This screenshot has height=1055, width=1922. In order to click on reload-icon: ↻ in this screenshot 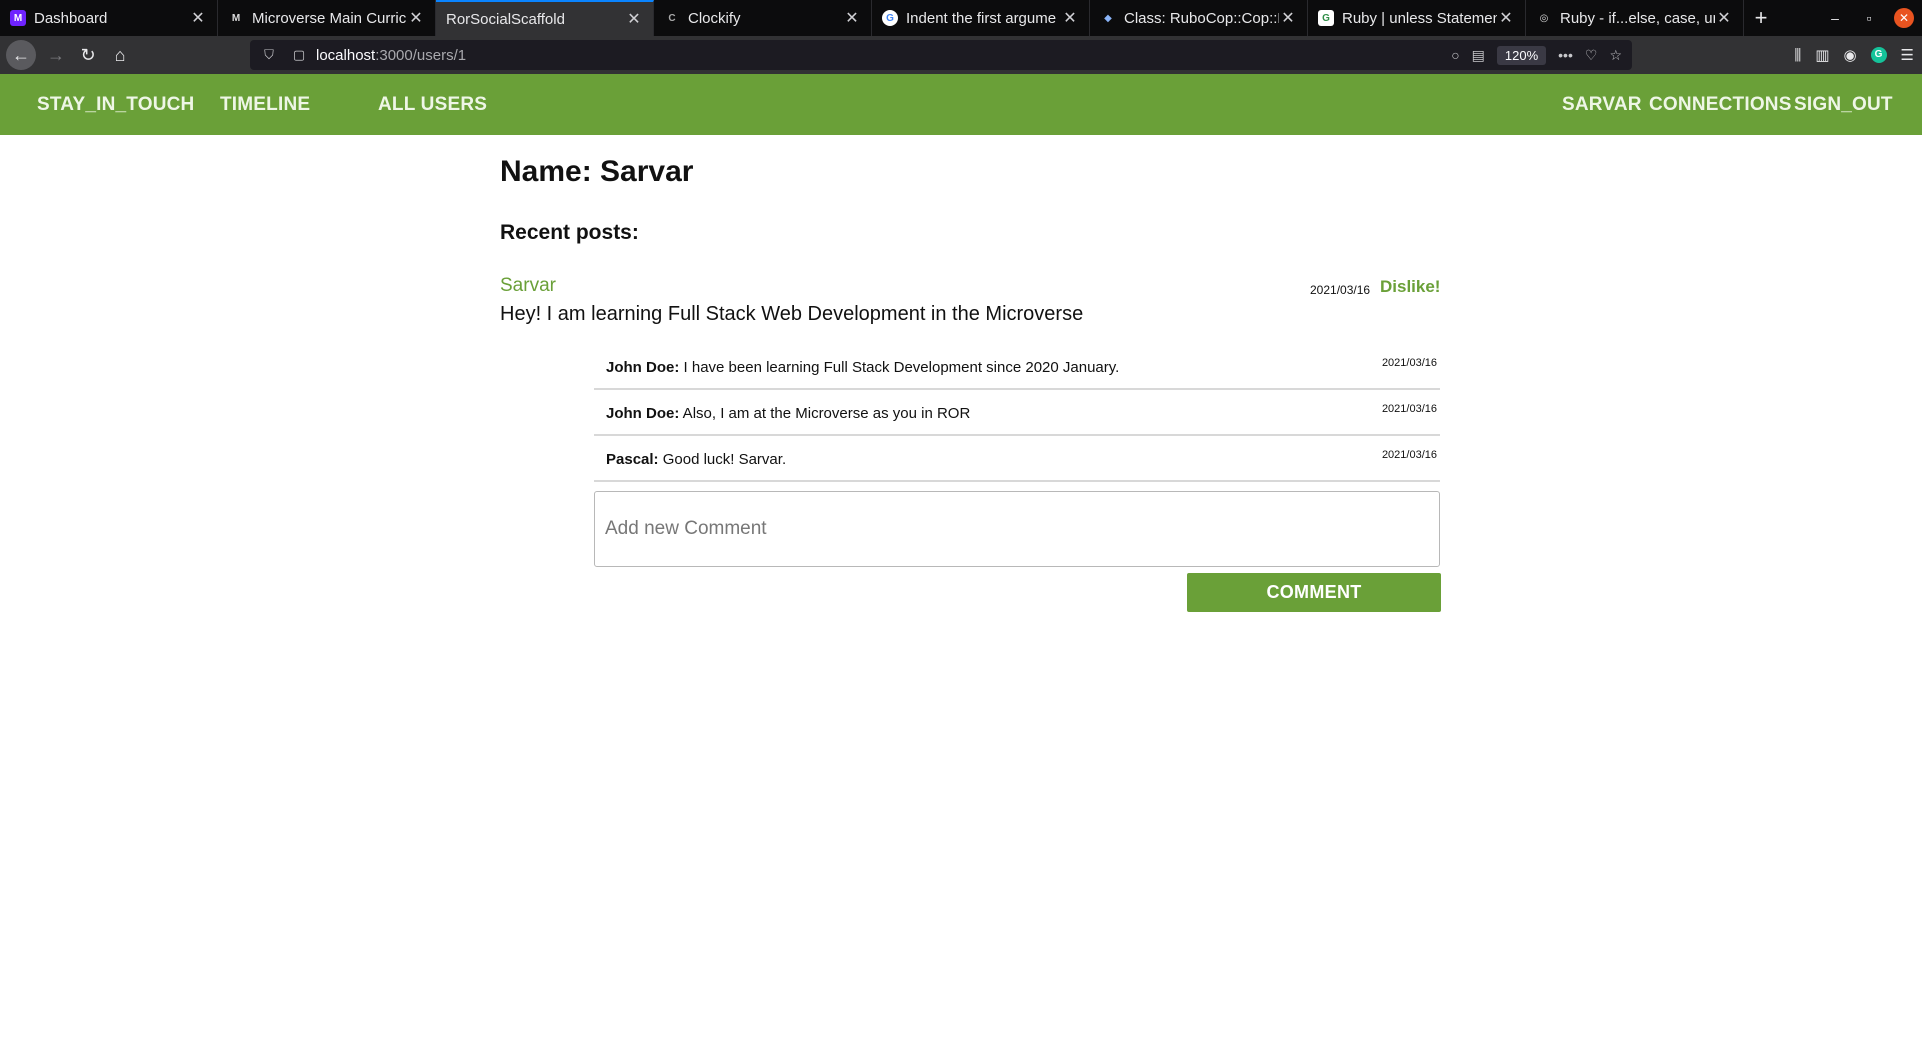, I will do `click(88, 55)`.